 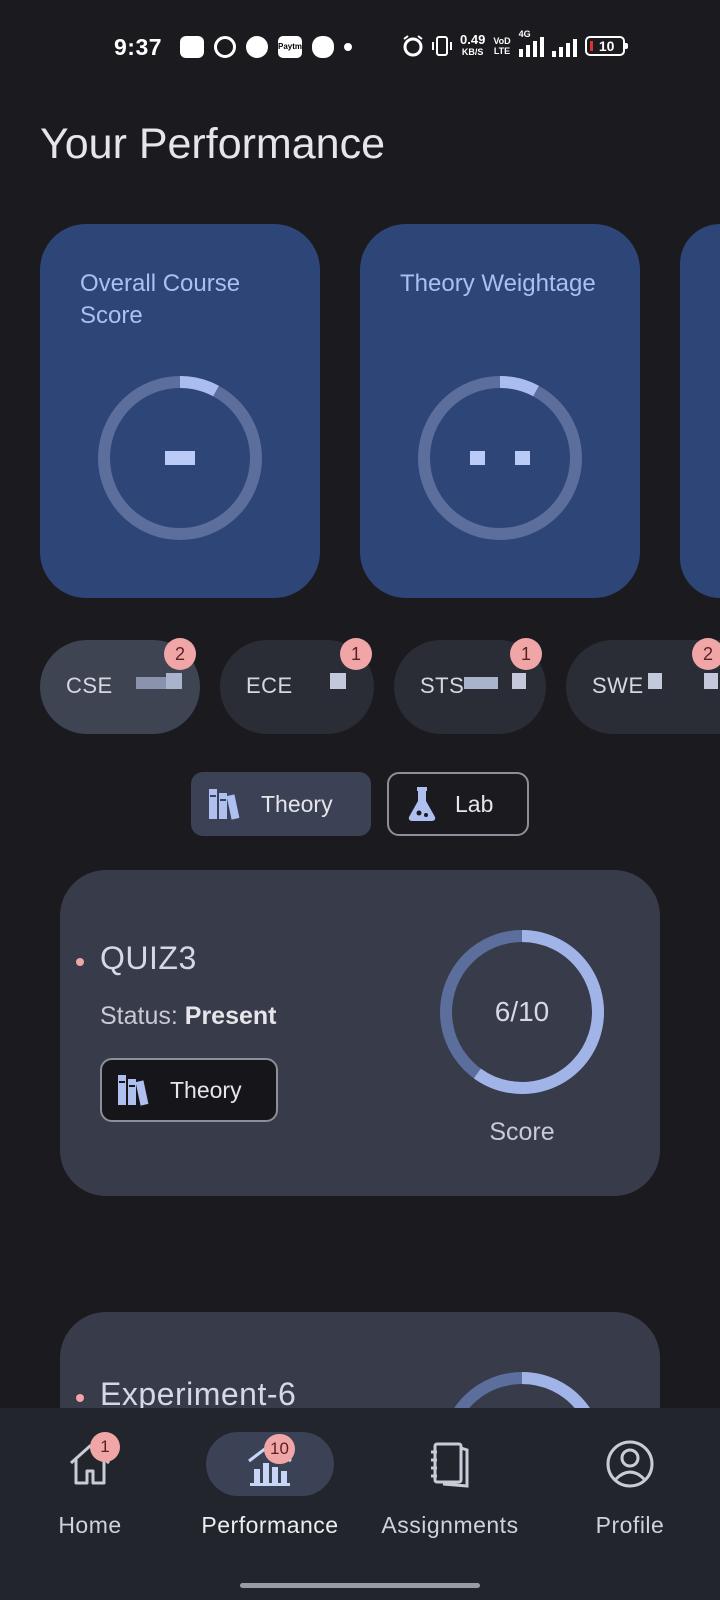 What do you see at coordinates (348, 47) in the screenshot?
I see `more-notifications-icon` at bounding box center [348, 47].